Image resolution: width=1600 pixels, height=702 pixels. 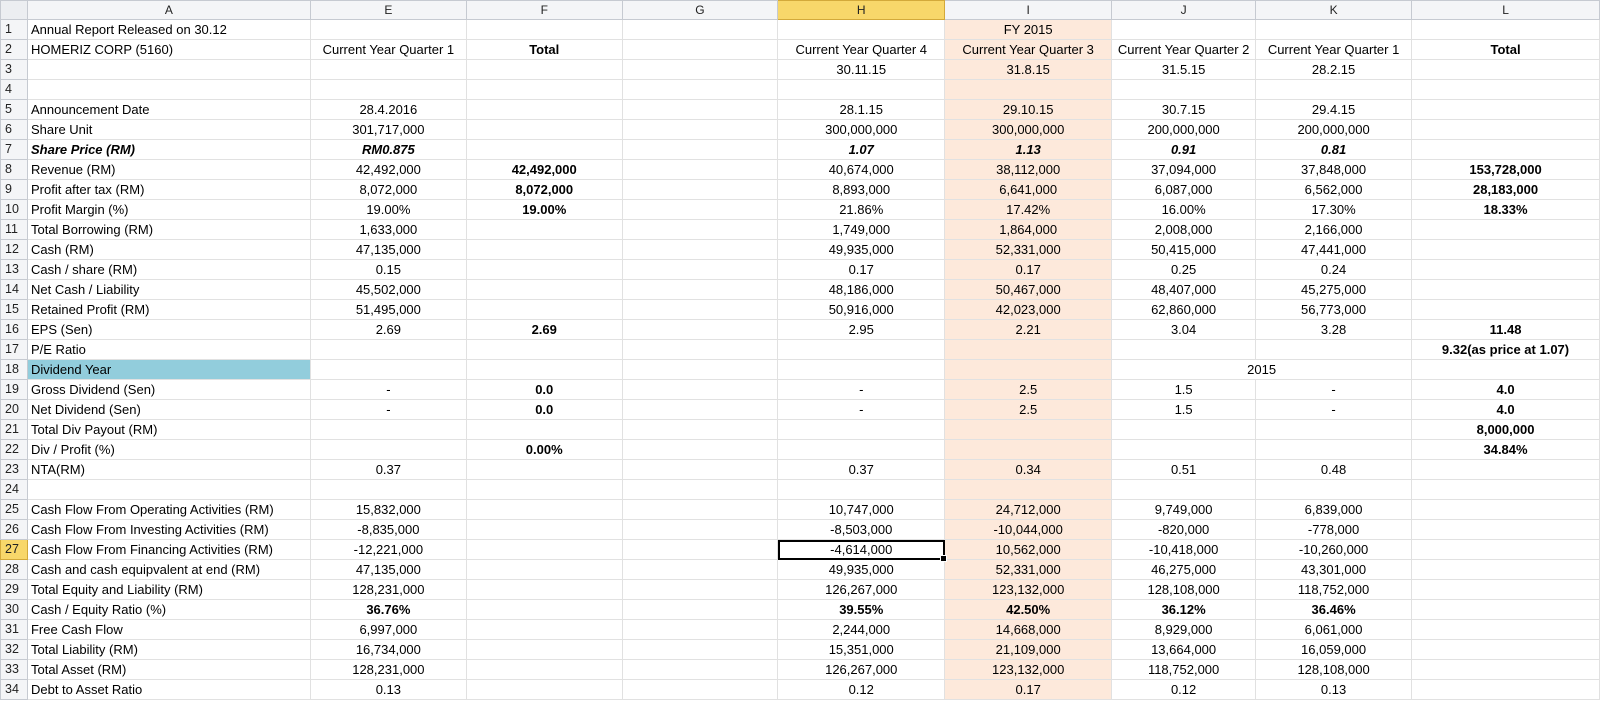 What do you see at coordinates (861, 10) in the screenshot?
I see `column-header-H: H` at bounding box center [861, 10].